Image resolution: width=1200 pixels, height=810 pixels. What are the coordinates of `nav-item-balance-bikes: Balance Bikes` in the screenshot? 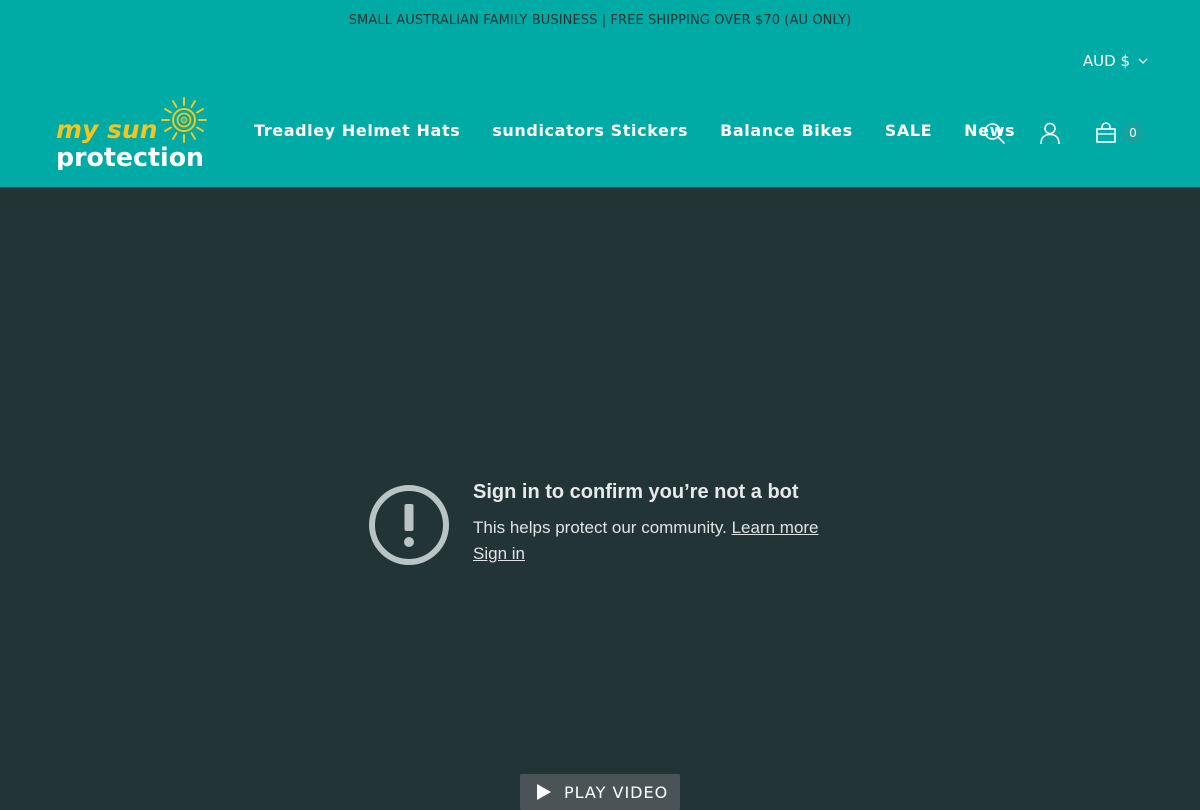 It's located at (786, 130).